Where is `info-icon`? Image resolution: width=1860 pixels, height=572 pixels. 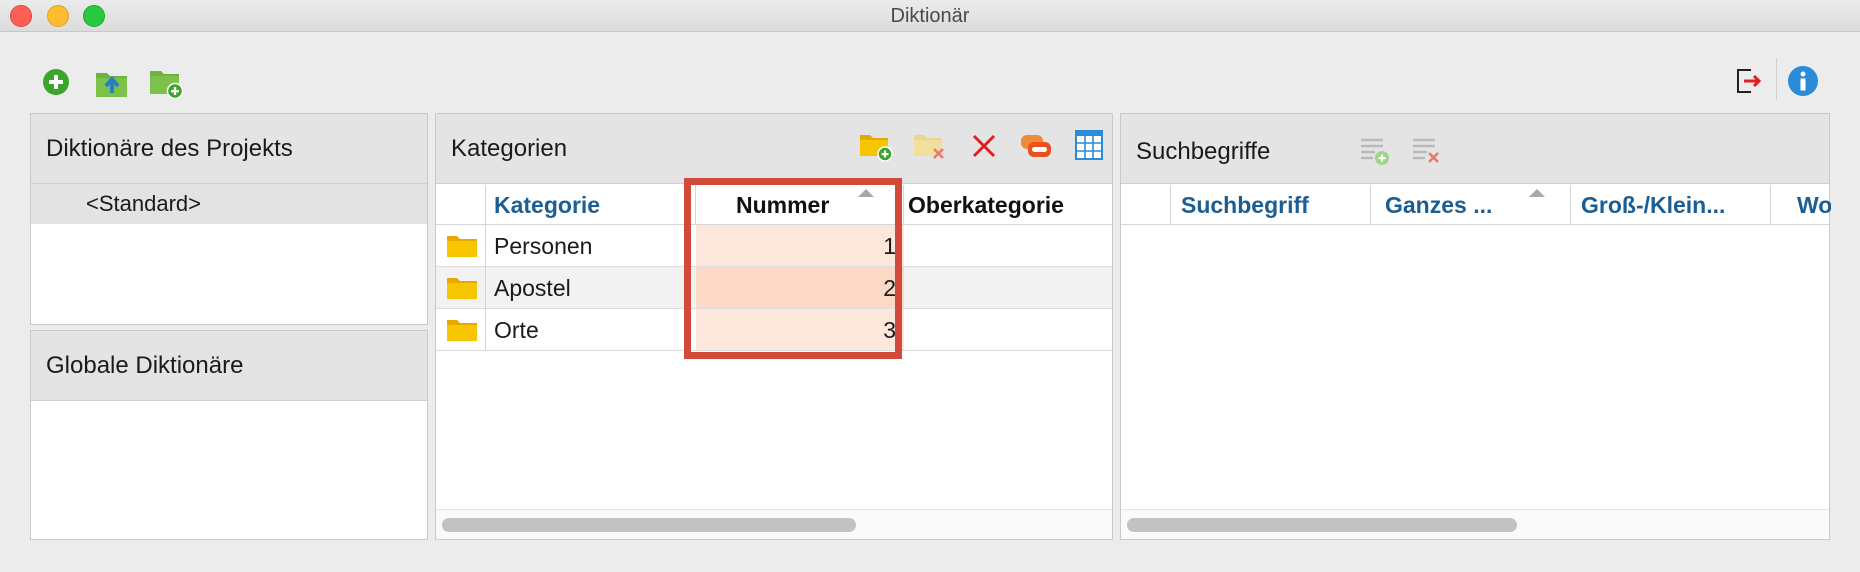
info-icon is located at coordinates (1803, 81).